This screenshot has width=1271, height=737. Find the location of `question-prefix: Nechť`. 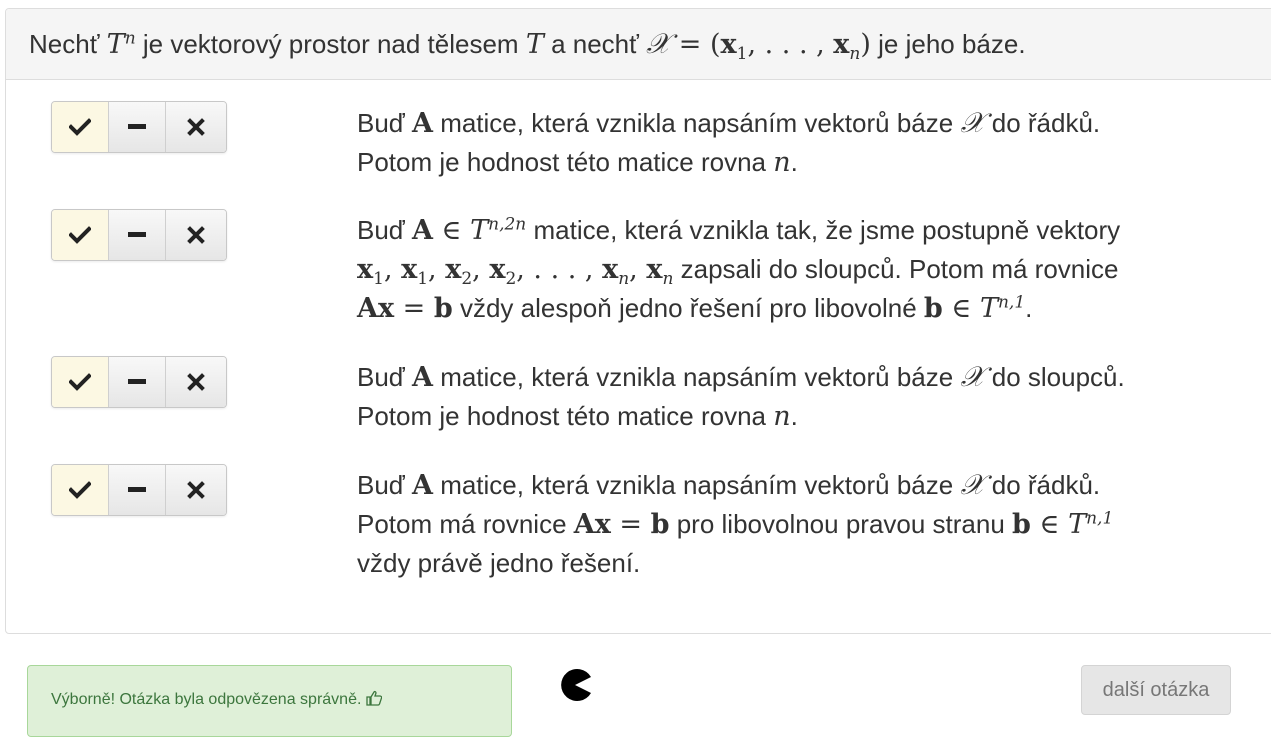

question-prefix: Nechť is located at coordinates (68, 44).